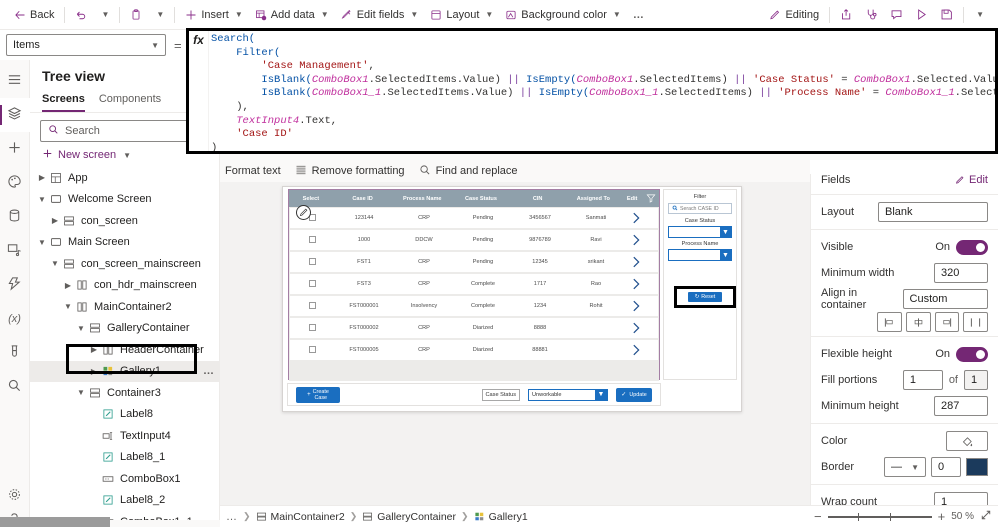 The height and width of the screenshot is (527, 998). Describe the element at coordinates (124, 243) in the screenshot. I see `tree-node-main-screen: ▼ Main Screen` at that location.